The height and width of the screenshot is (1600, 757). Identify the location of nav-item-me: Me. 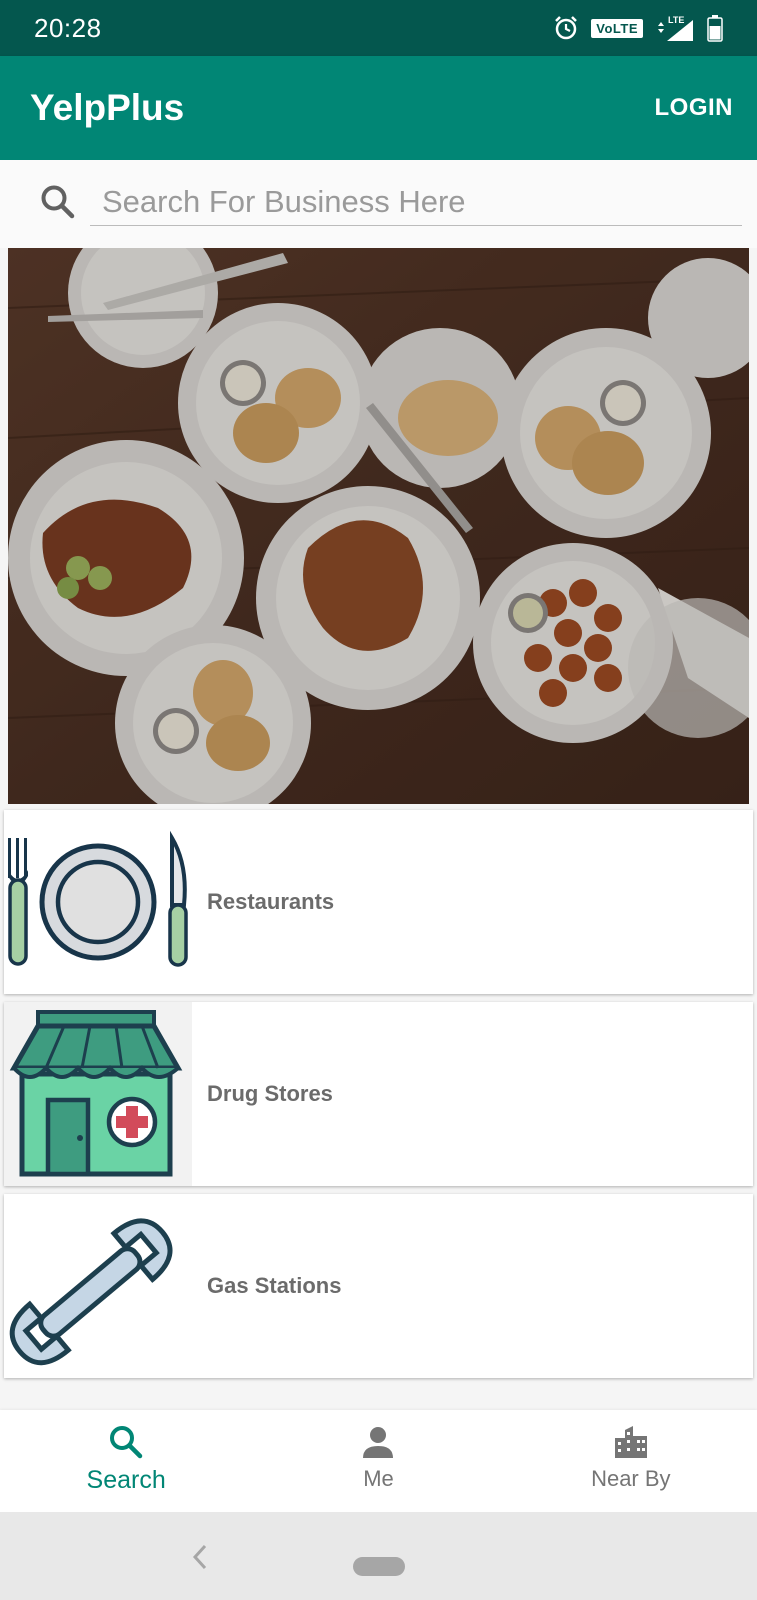
(378, 1461).